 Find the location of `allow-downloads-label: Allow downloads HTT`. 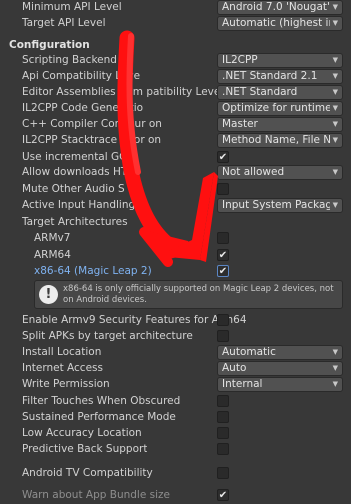

allow-downloads-label: Allow downloads HTT is located at coordinates (78, 172).